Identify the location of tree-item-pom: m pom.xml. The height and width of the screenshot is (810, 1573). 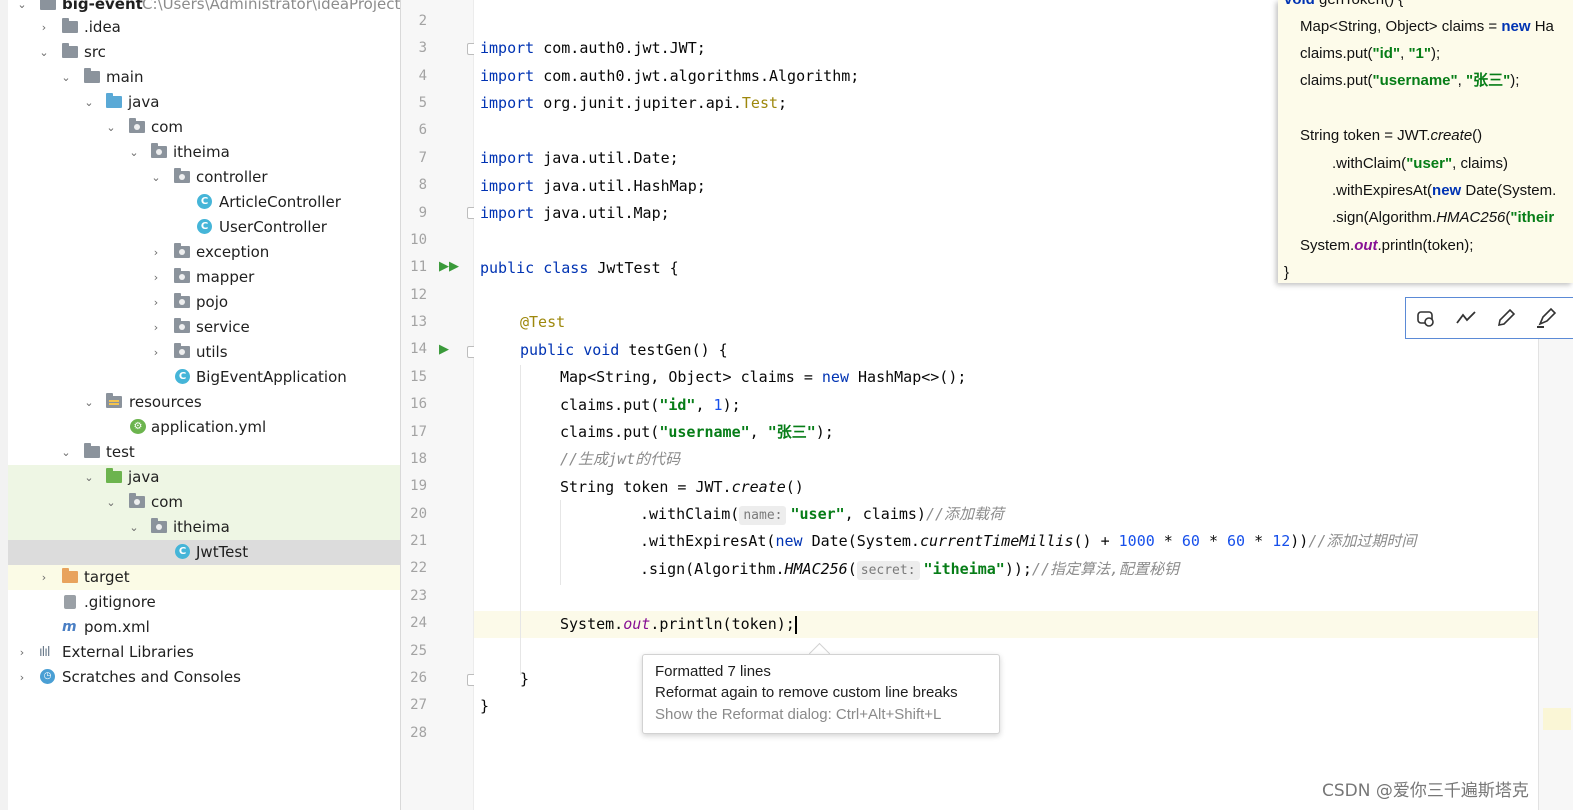
(204, 627).